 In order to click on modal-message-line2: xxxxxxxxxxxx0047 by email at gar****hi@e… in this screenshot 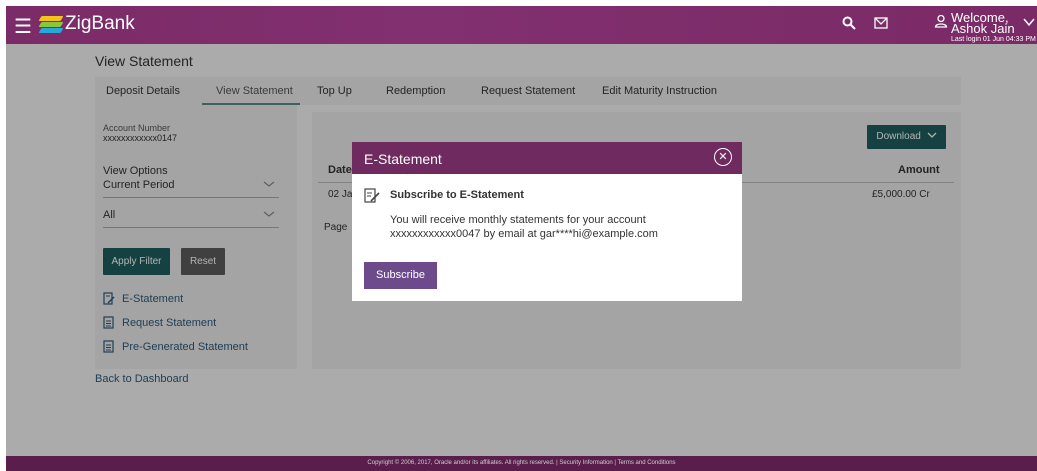, I will do `click(524, 234)`.